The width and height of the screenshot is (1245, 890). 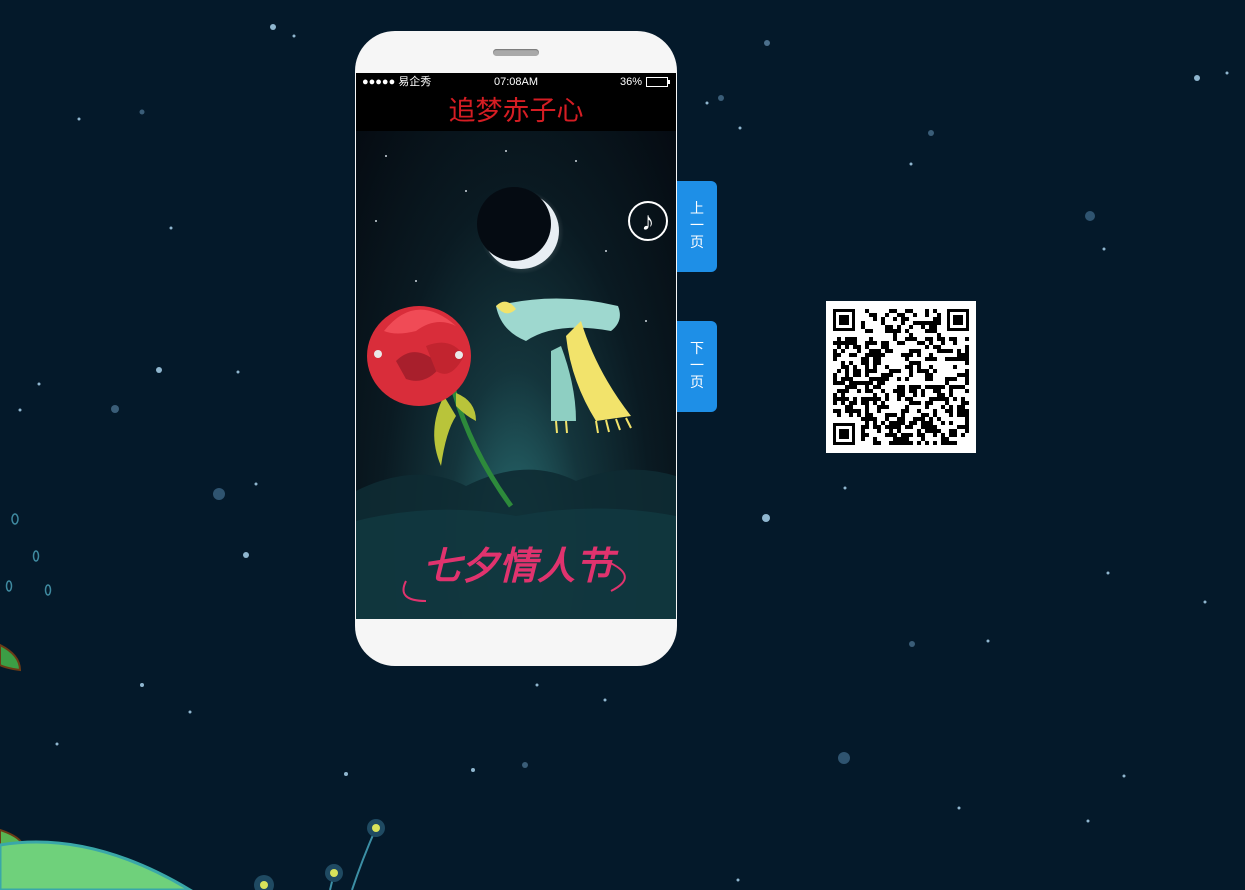 I want to click on prev-page-label: 上一页, so click(x=697, y=226).